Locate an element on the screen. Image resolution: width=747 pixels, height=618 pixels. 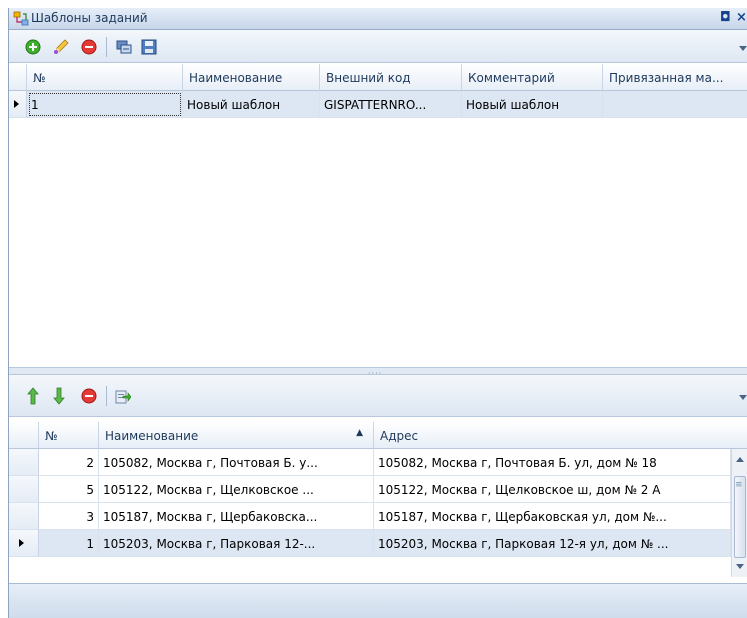
scrollbar-grip: ≡ is located at coordinates (739, 485).